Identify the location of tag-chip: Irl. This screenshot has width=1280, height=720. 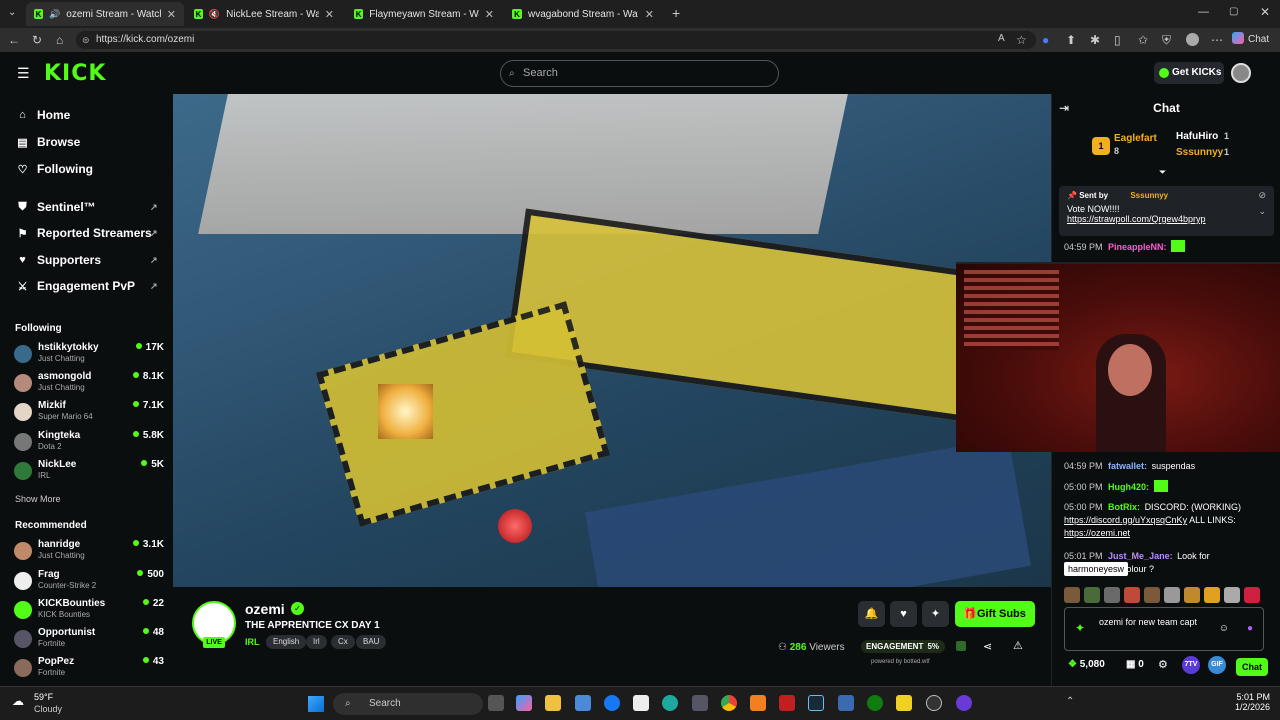
(316, 642).